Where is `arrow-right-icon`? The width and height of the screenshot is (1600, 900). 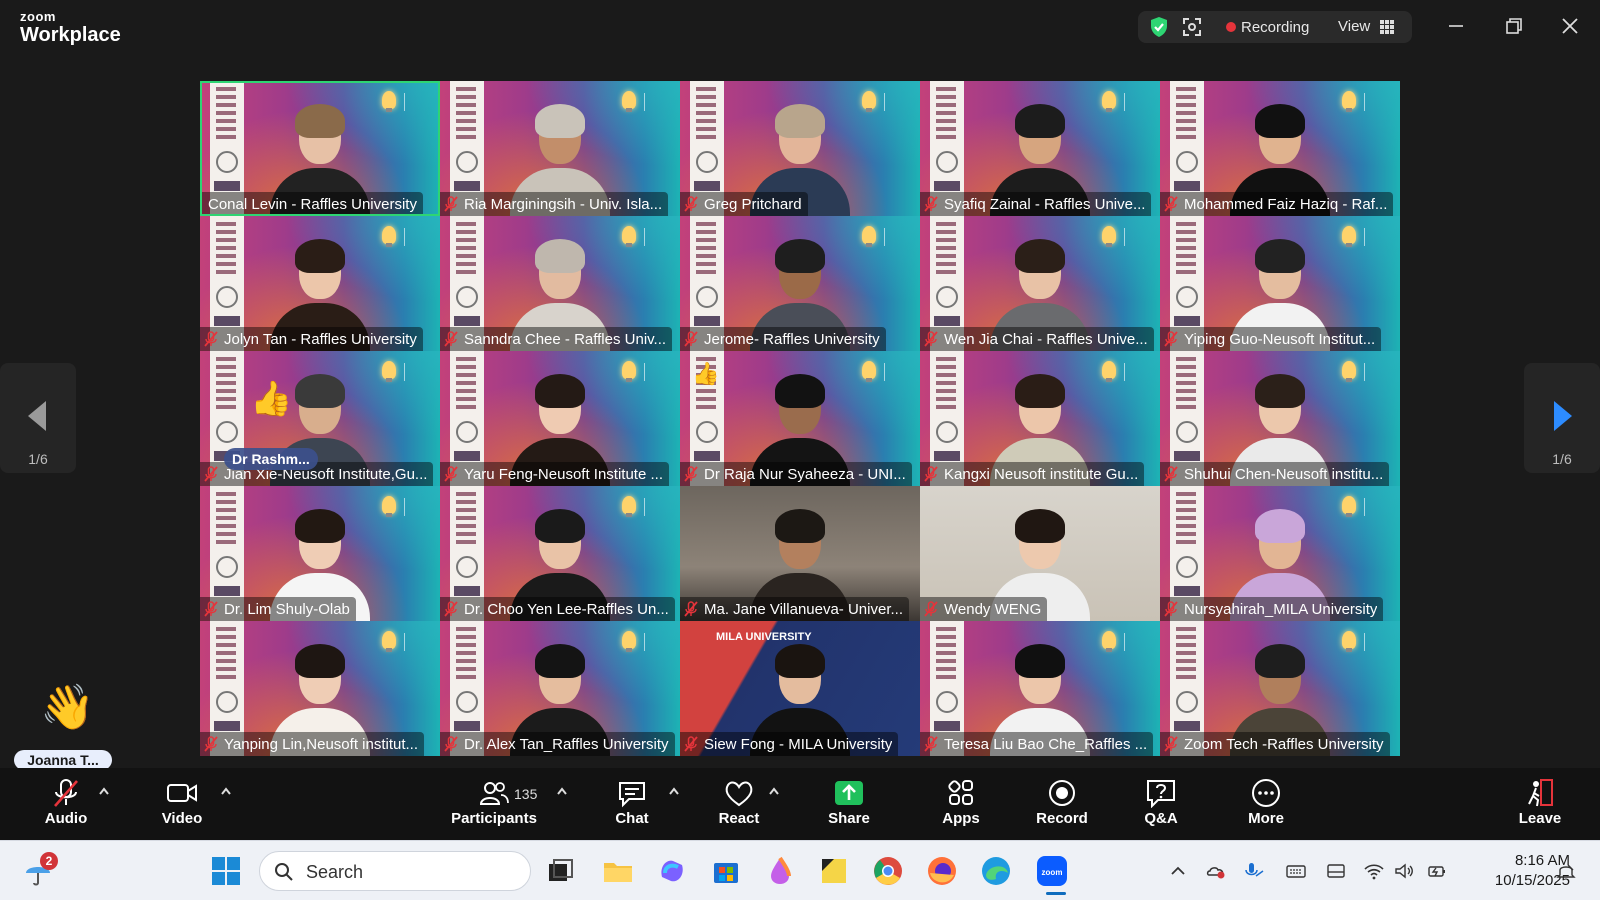 arrow-right-icon is located at coordinates (1563, 416).